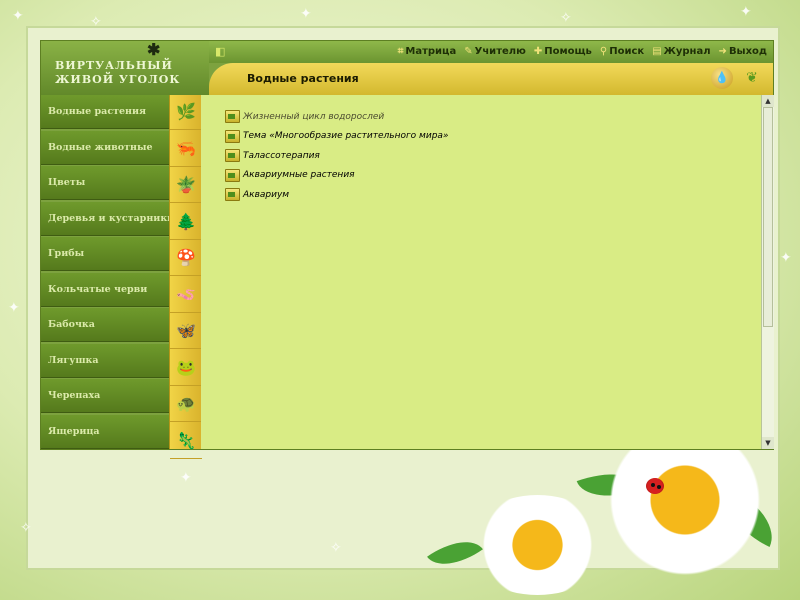 This screenshot has width=800, height=600. Describe the element at coordinates (71, 324) in the screenshot. I see `sidebar-item-label: Бабочка` at that location.